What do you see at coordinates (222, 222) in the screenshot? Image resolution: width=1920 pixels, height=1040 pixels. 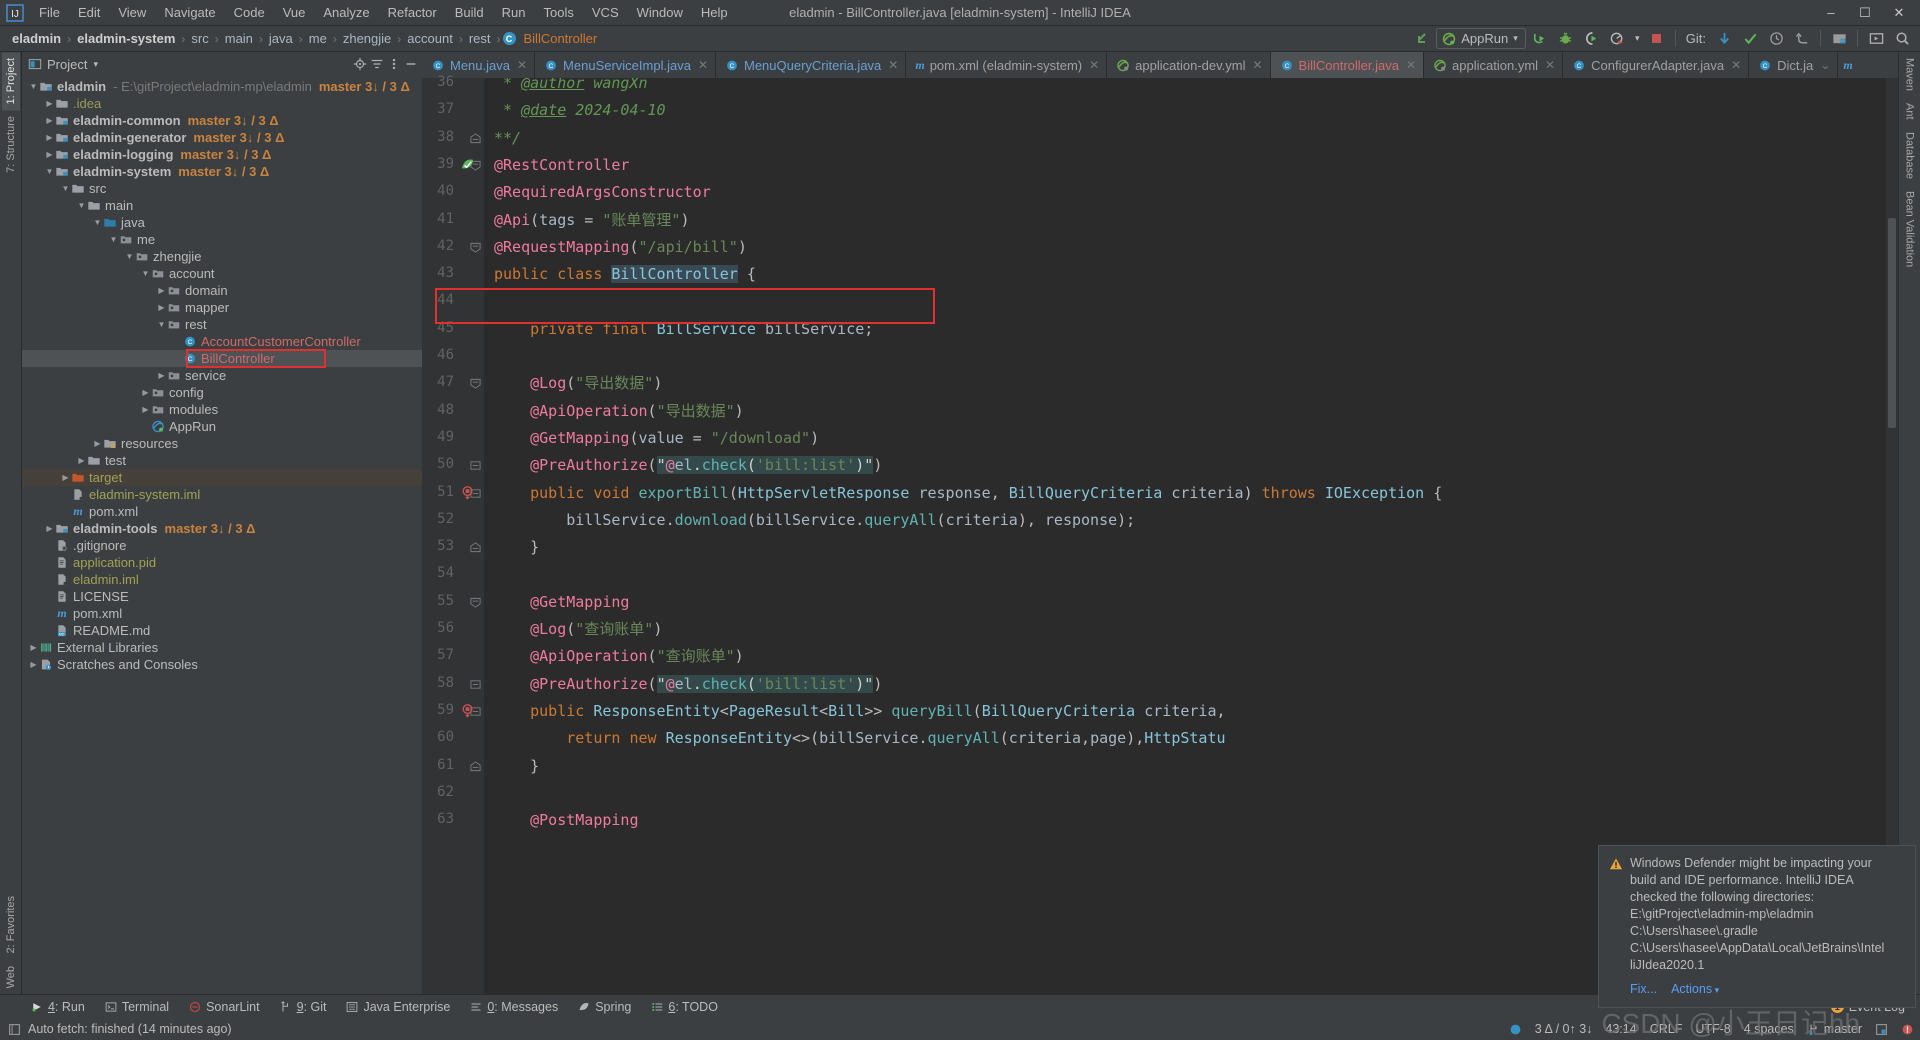 I see `tree-node-java: ▼ java` at bounding box center [222, 222].